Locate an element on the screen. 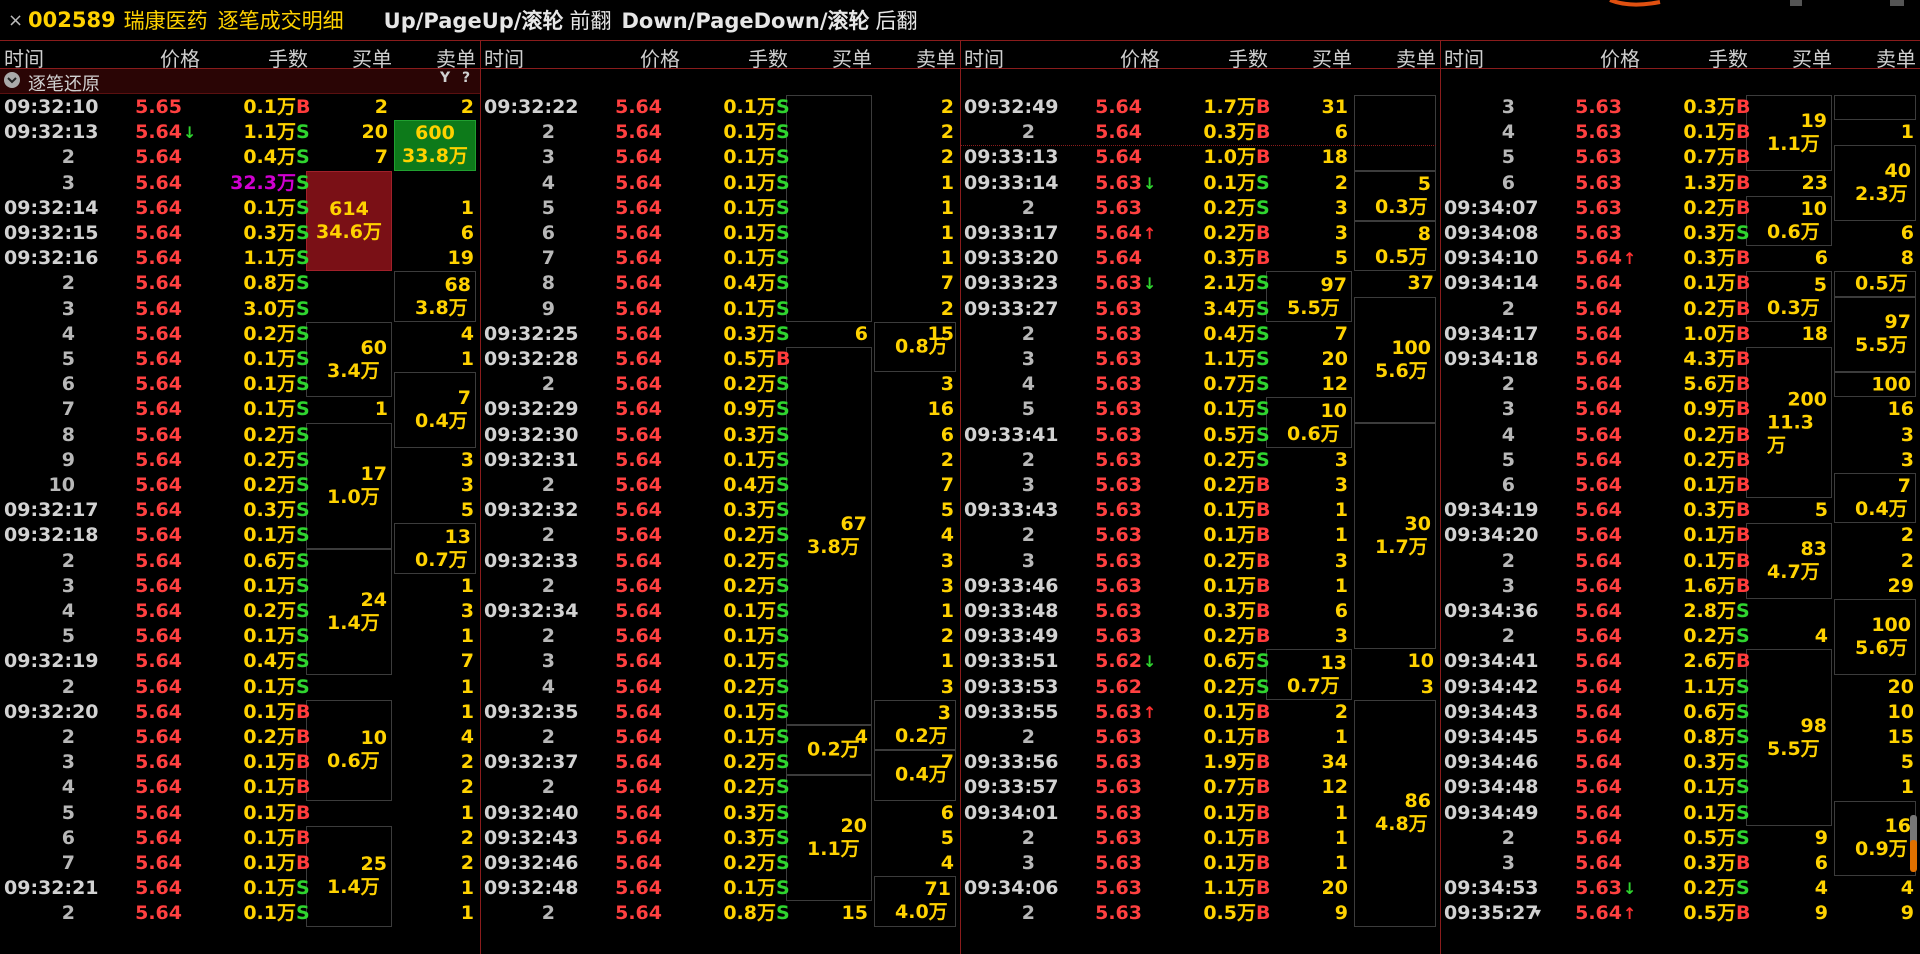 This screenshot has height=954, width=1920. trade-row: 3 5.64 0.1万 S 1 is located at coordinates (240, 586).